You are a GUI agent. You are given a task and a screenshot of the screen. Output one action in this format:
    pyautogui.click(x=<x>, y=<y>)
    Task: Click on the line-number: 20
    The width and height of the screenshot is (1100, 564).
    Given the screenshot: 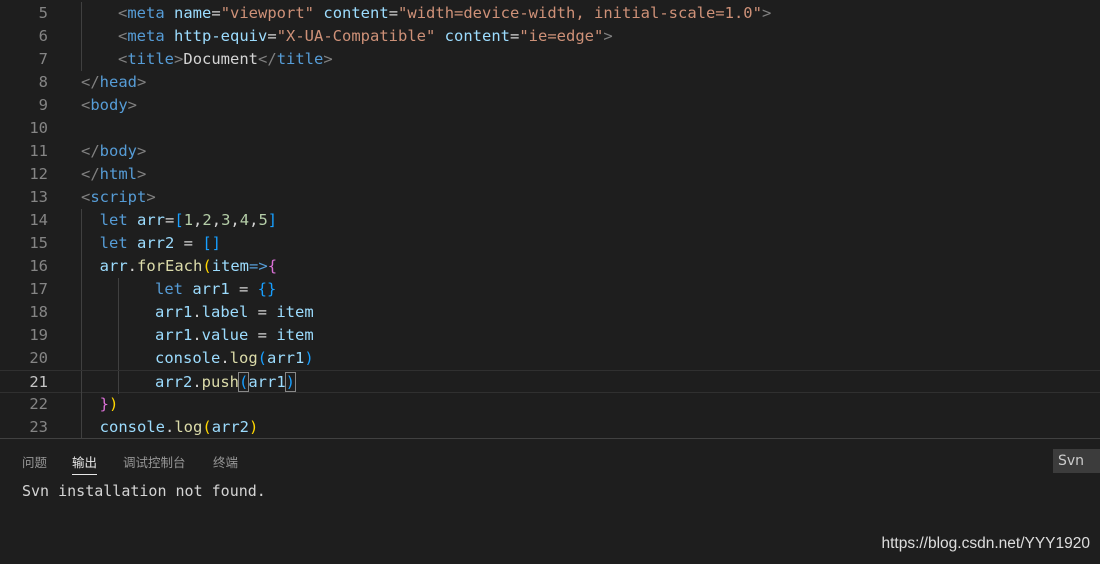 What is the action you would take?
    pyautogui.click(x=38, y=358)
    